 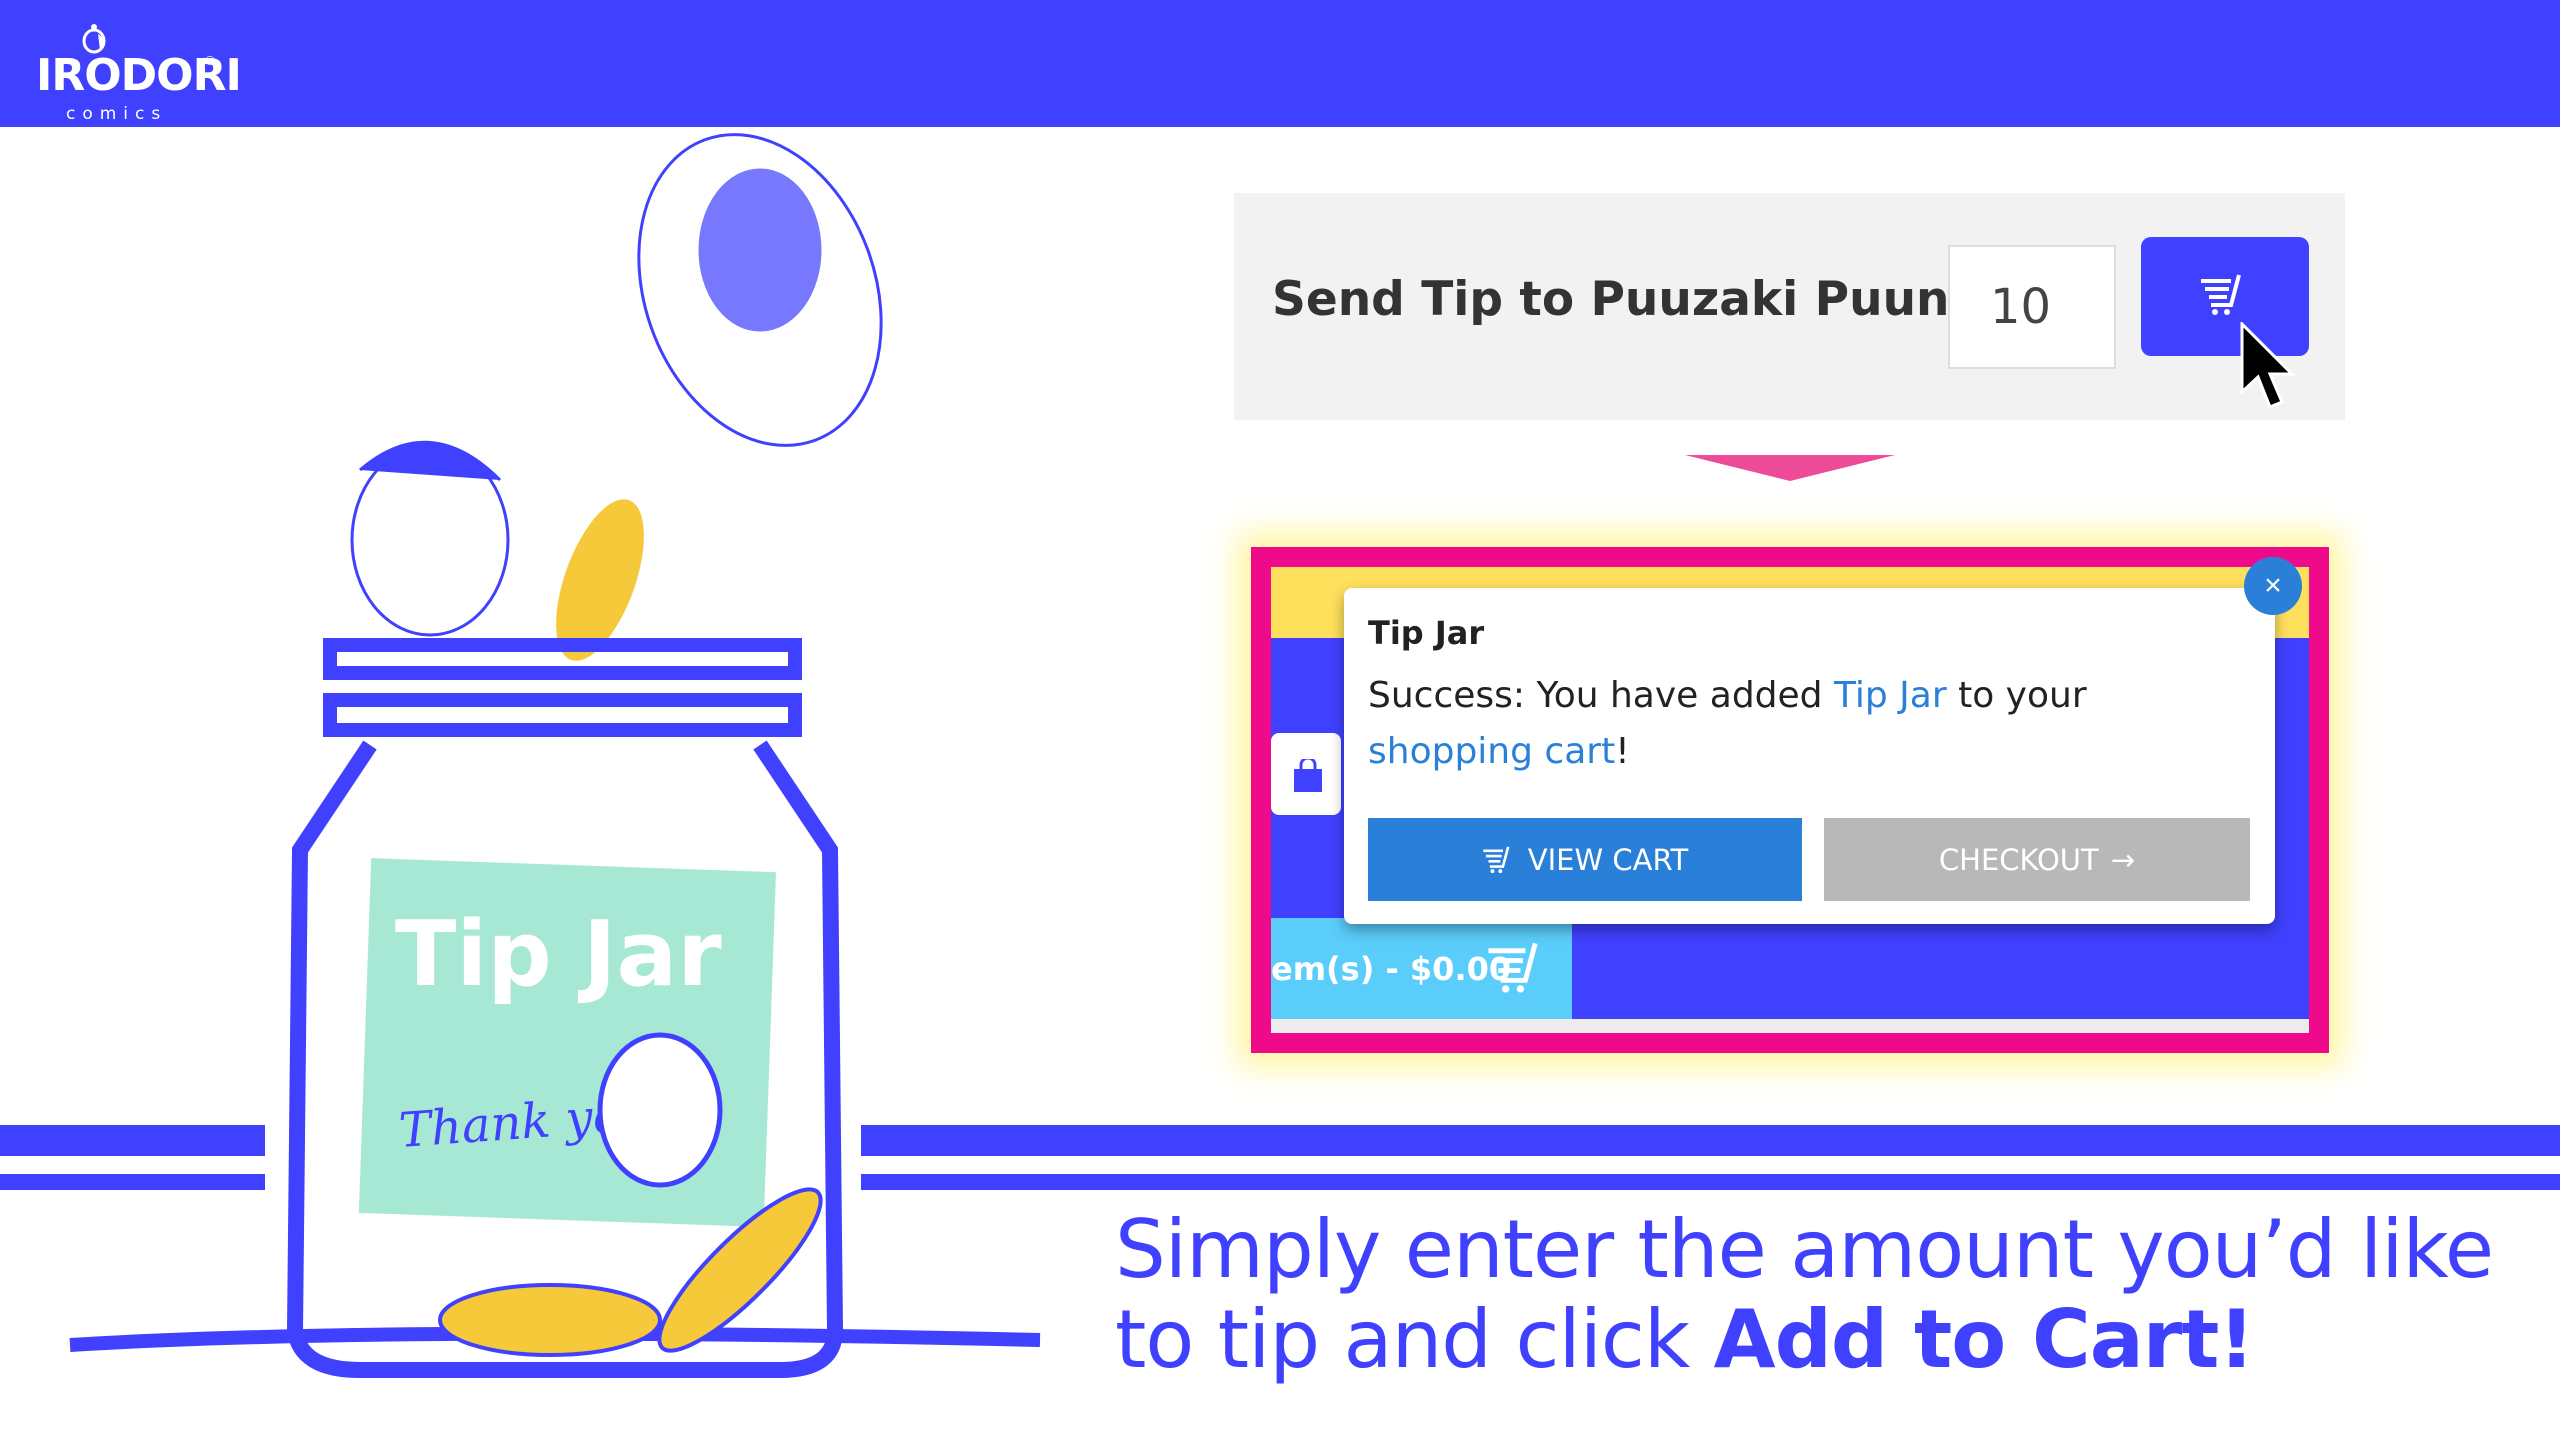 I want to click on view-cart-label: VIEW CART, so click(x=1608, y=859).